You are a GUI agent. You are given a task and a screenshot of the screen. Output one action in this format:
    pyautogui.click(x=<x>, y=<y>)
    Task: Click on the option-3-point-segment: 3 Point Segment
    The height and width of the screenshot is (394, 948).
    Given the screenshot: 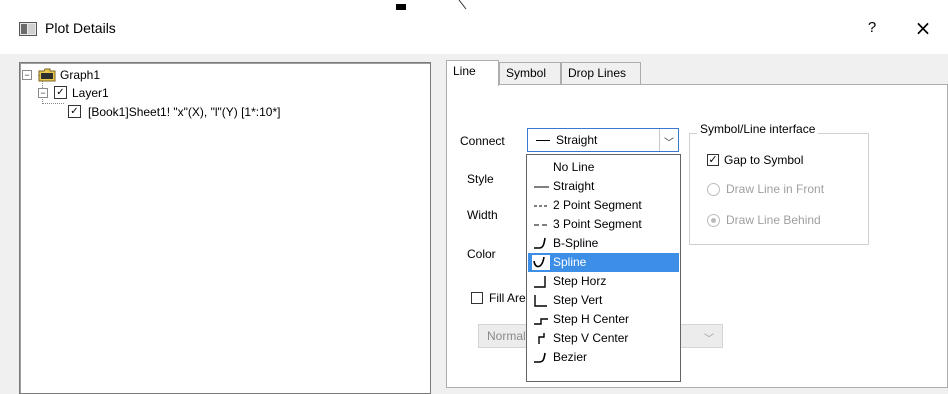 What is the action you would take?
    pyautogui.click(x=603, y=224)
    